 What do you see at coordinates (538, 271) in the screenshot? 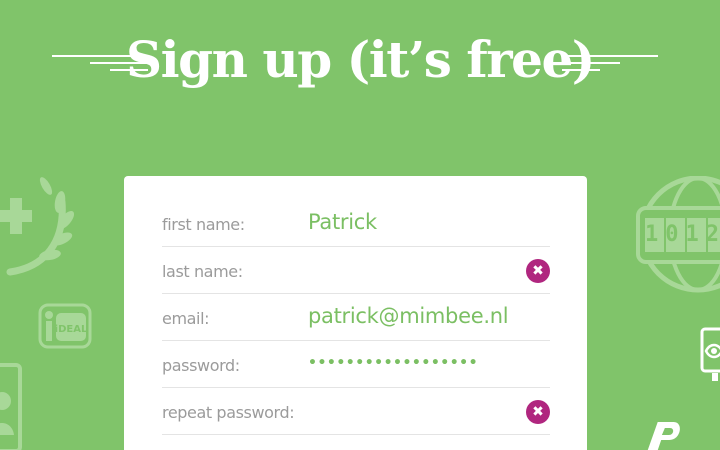
I see `last-name-clear-button: ✖` at bounding box center [538, 271].